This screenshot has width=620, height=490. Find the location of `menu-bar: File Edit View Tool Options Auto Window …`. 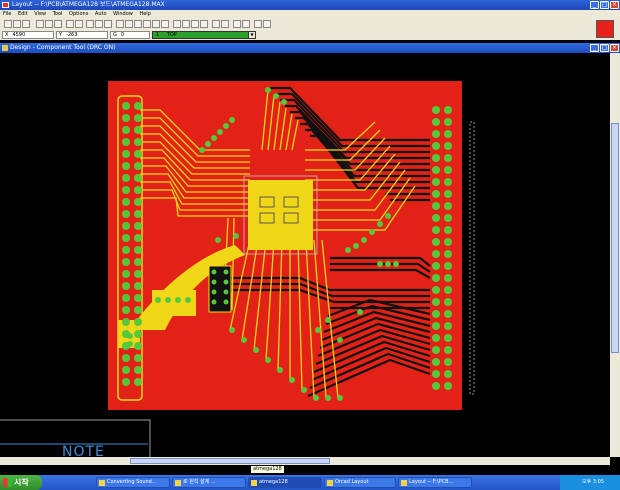

menu-bar: File Edit View Tool Options Auto Window … is located at coordinates (310, 14).